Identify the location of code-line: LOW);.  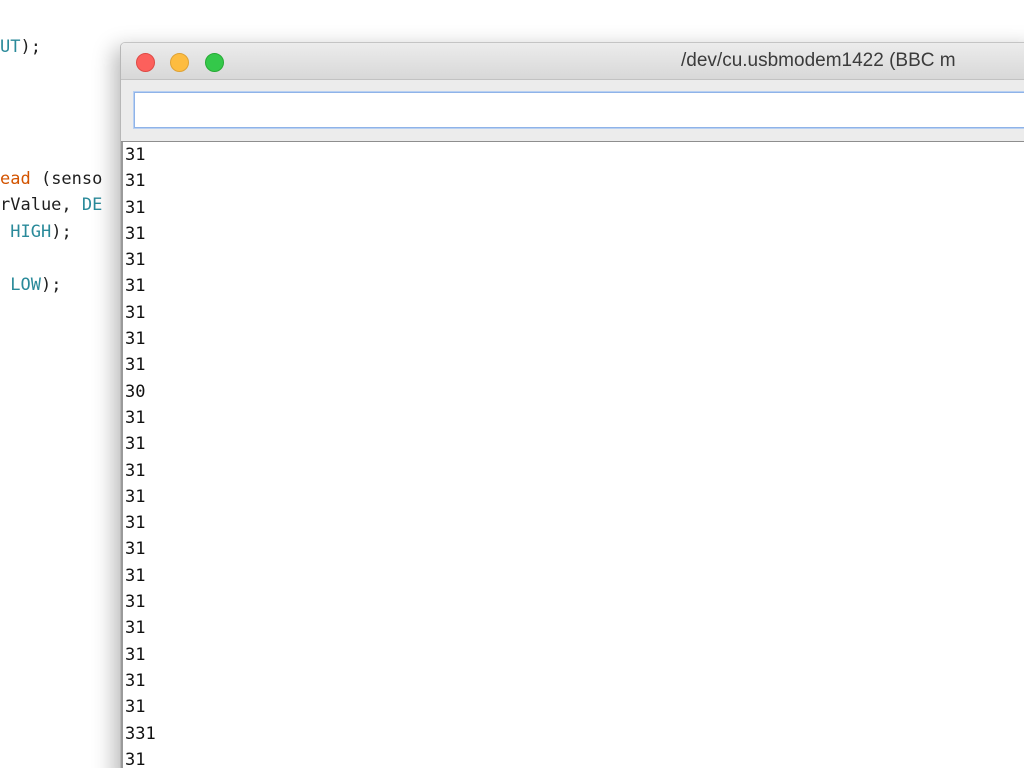
(30, 285).